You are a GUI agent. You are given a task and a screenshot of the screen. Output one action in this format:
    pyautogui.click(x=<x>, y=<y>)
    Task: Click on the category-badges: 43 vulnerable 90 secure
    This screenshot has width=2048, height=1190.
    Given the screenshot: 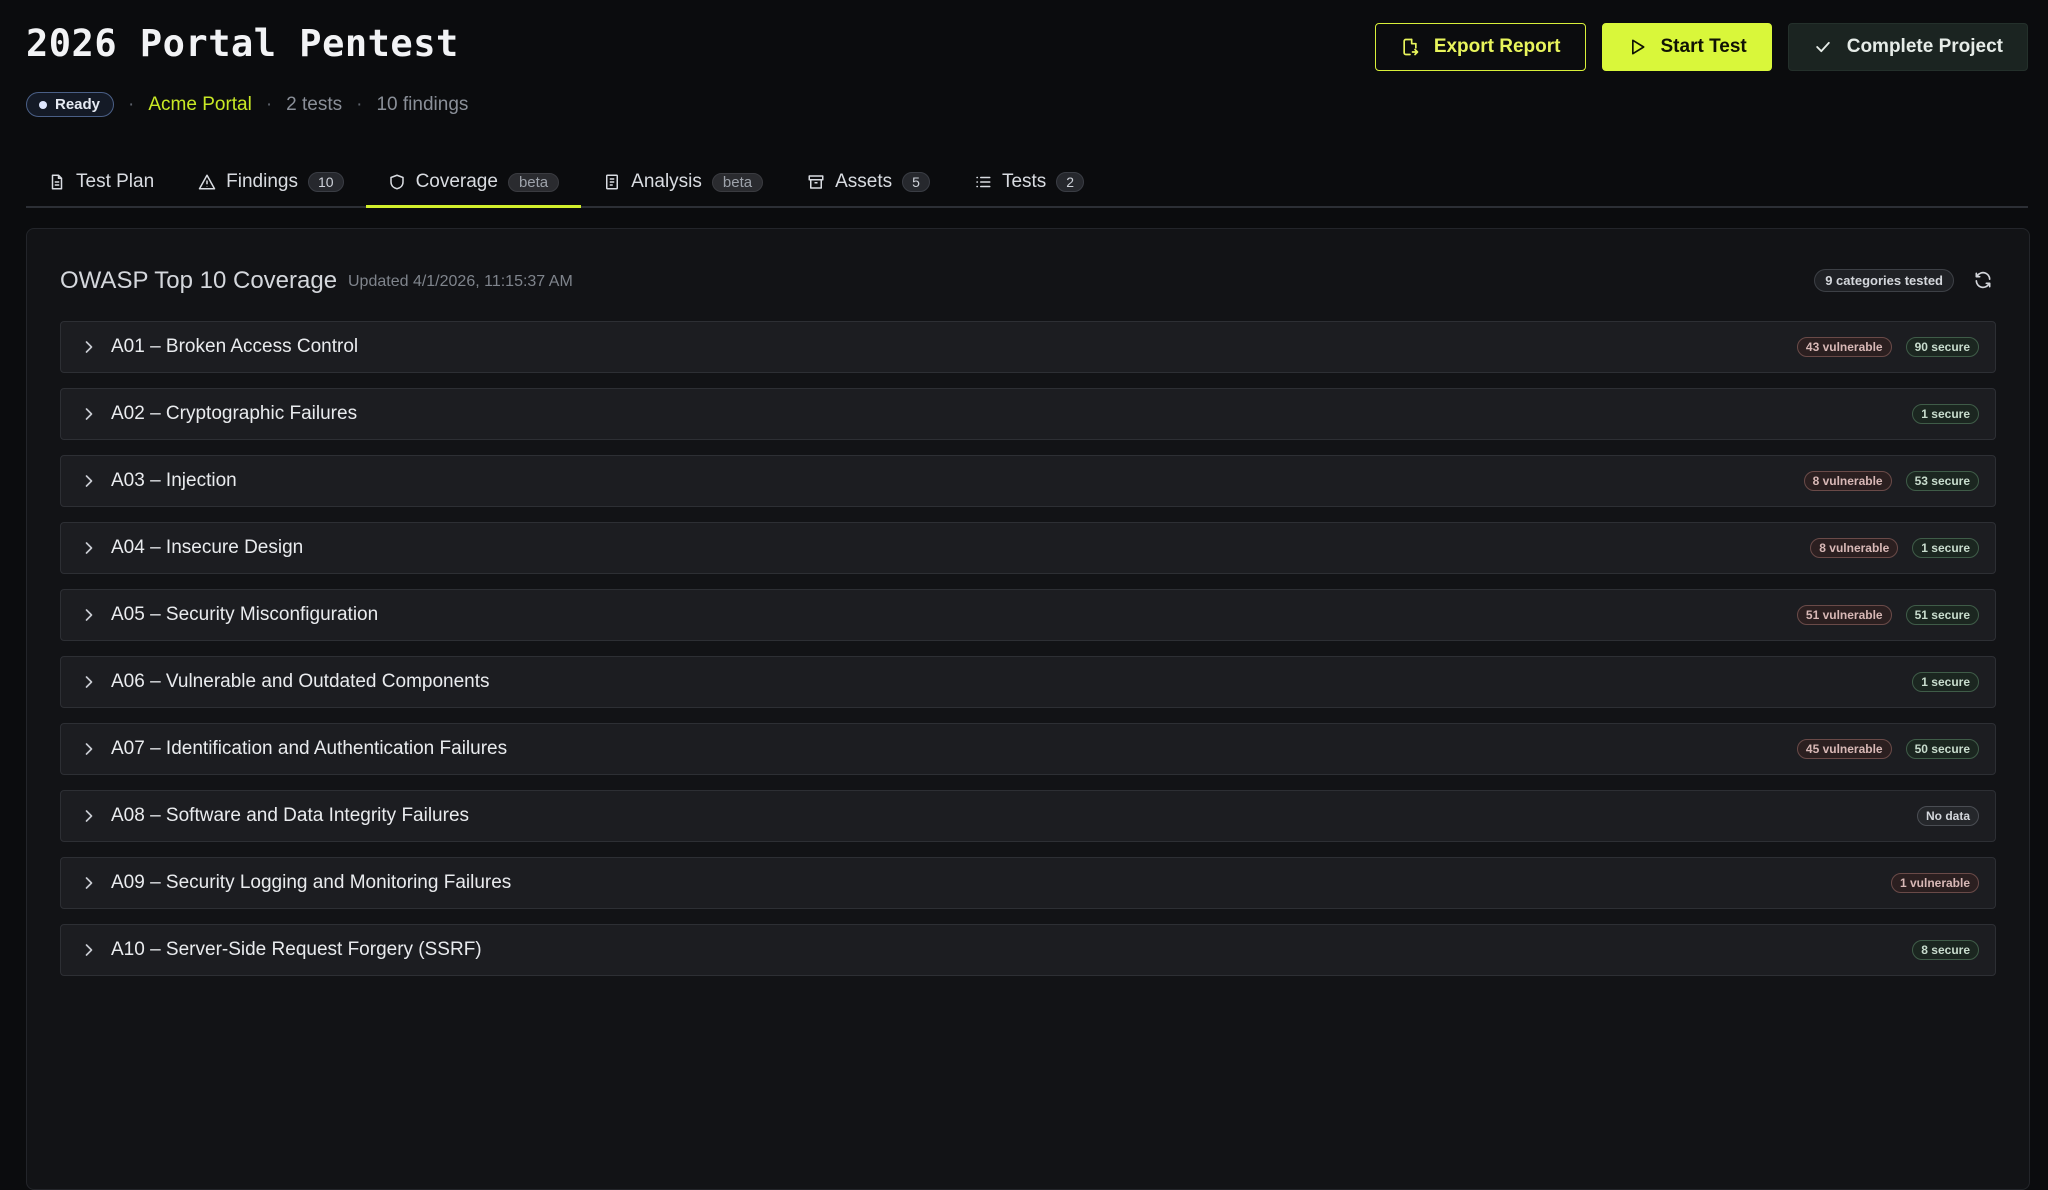 What is the action you would take?
    pyautogui.click(x=1887, y=347)
    